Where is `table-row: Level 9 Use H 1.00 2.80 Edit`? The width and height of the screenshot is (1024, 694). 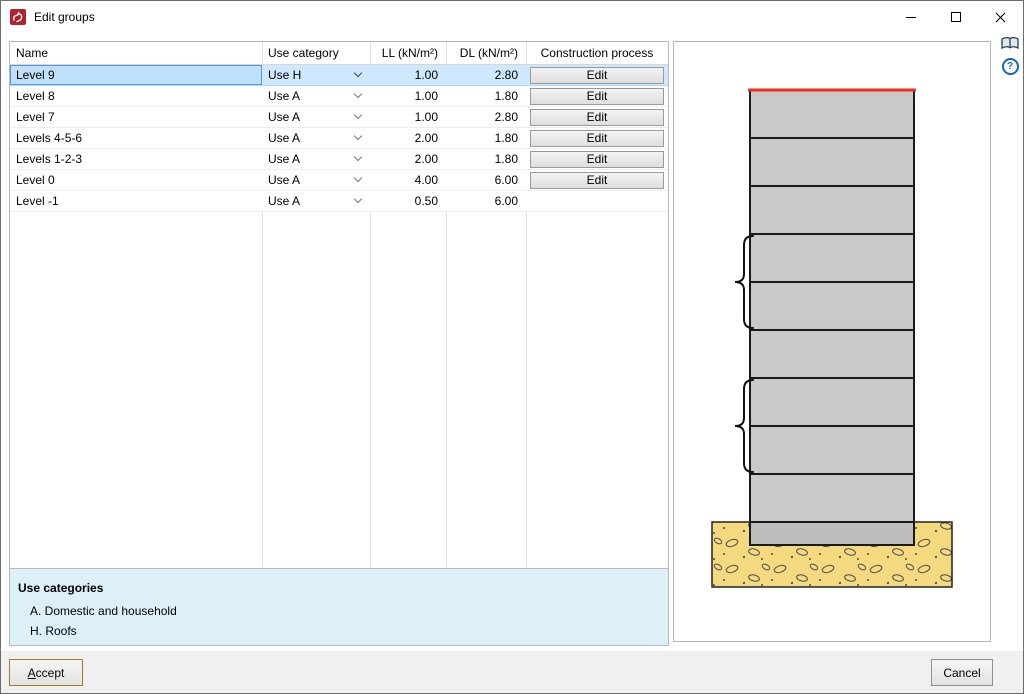
table-row: Level 9 Use H 1.00 2.80 Edit is located at coordinates (339, 75).